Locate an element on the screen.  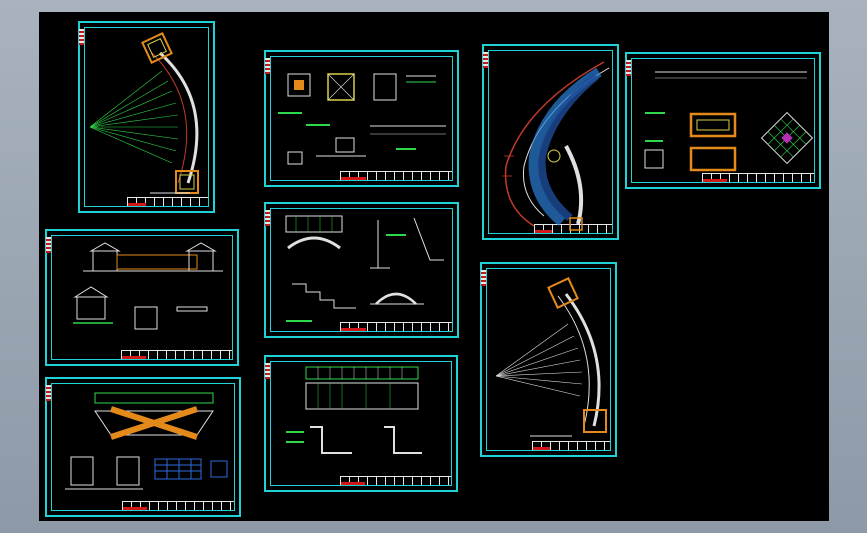
bridge-drawing is located at coordinates (364, 268).